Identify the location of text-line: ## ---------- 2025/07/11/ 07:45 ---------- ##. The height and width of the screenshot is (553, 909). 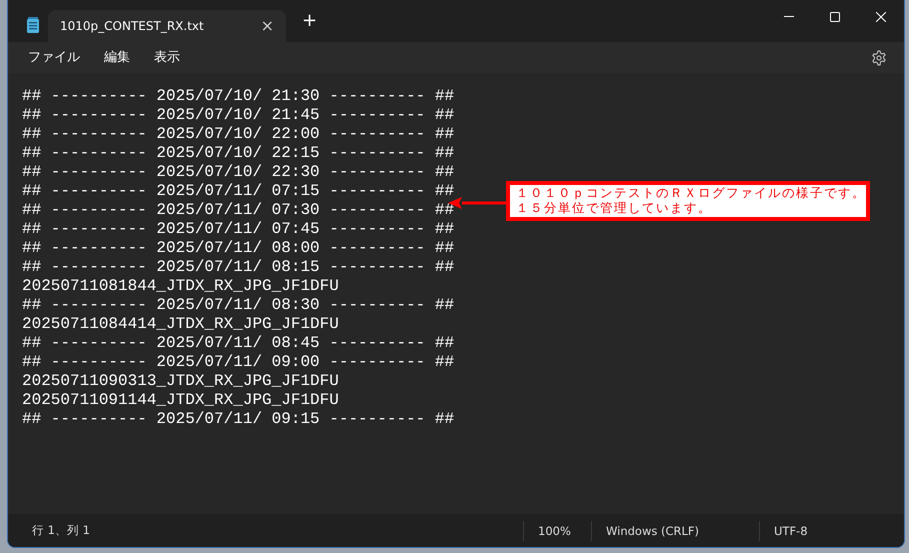
(238, 229).